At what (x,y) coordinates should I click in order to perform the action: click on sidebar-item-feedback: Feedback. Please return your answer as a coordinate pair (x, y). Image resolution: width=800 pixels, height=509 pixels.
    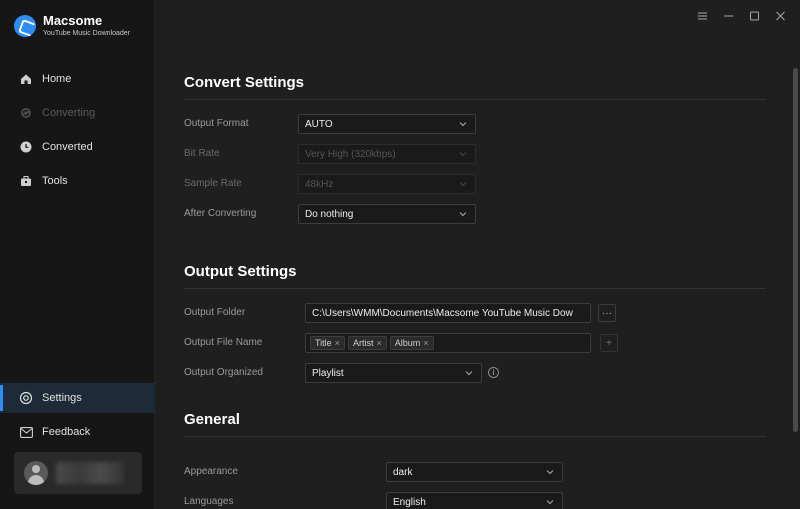
    Looking at the image, I should click on (77, 432).